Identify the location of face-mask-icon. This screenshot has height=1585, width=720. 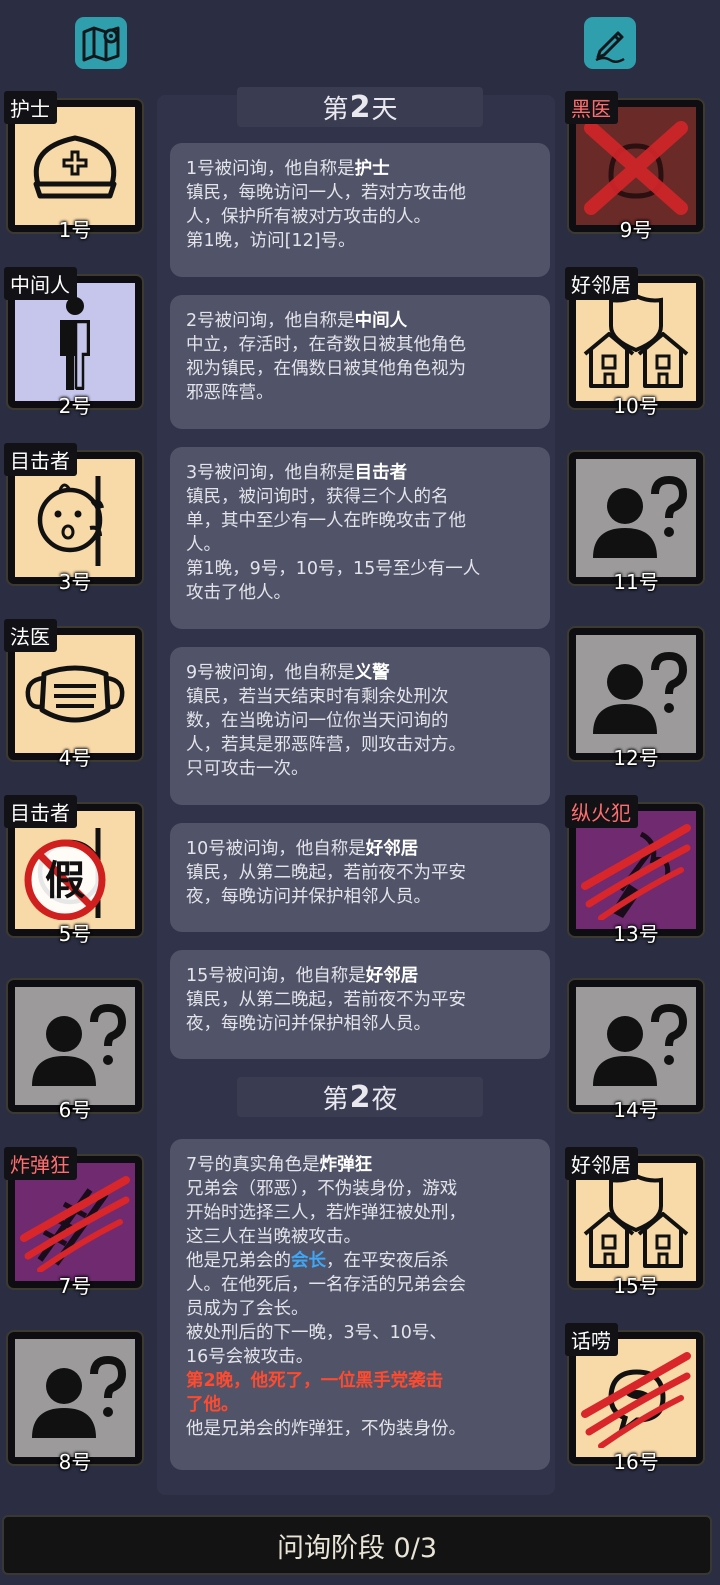
(75, 694).